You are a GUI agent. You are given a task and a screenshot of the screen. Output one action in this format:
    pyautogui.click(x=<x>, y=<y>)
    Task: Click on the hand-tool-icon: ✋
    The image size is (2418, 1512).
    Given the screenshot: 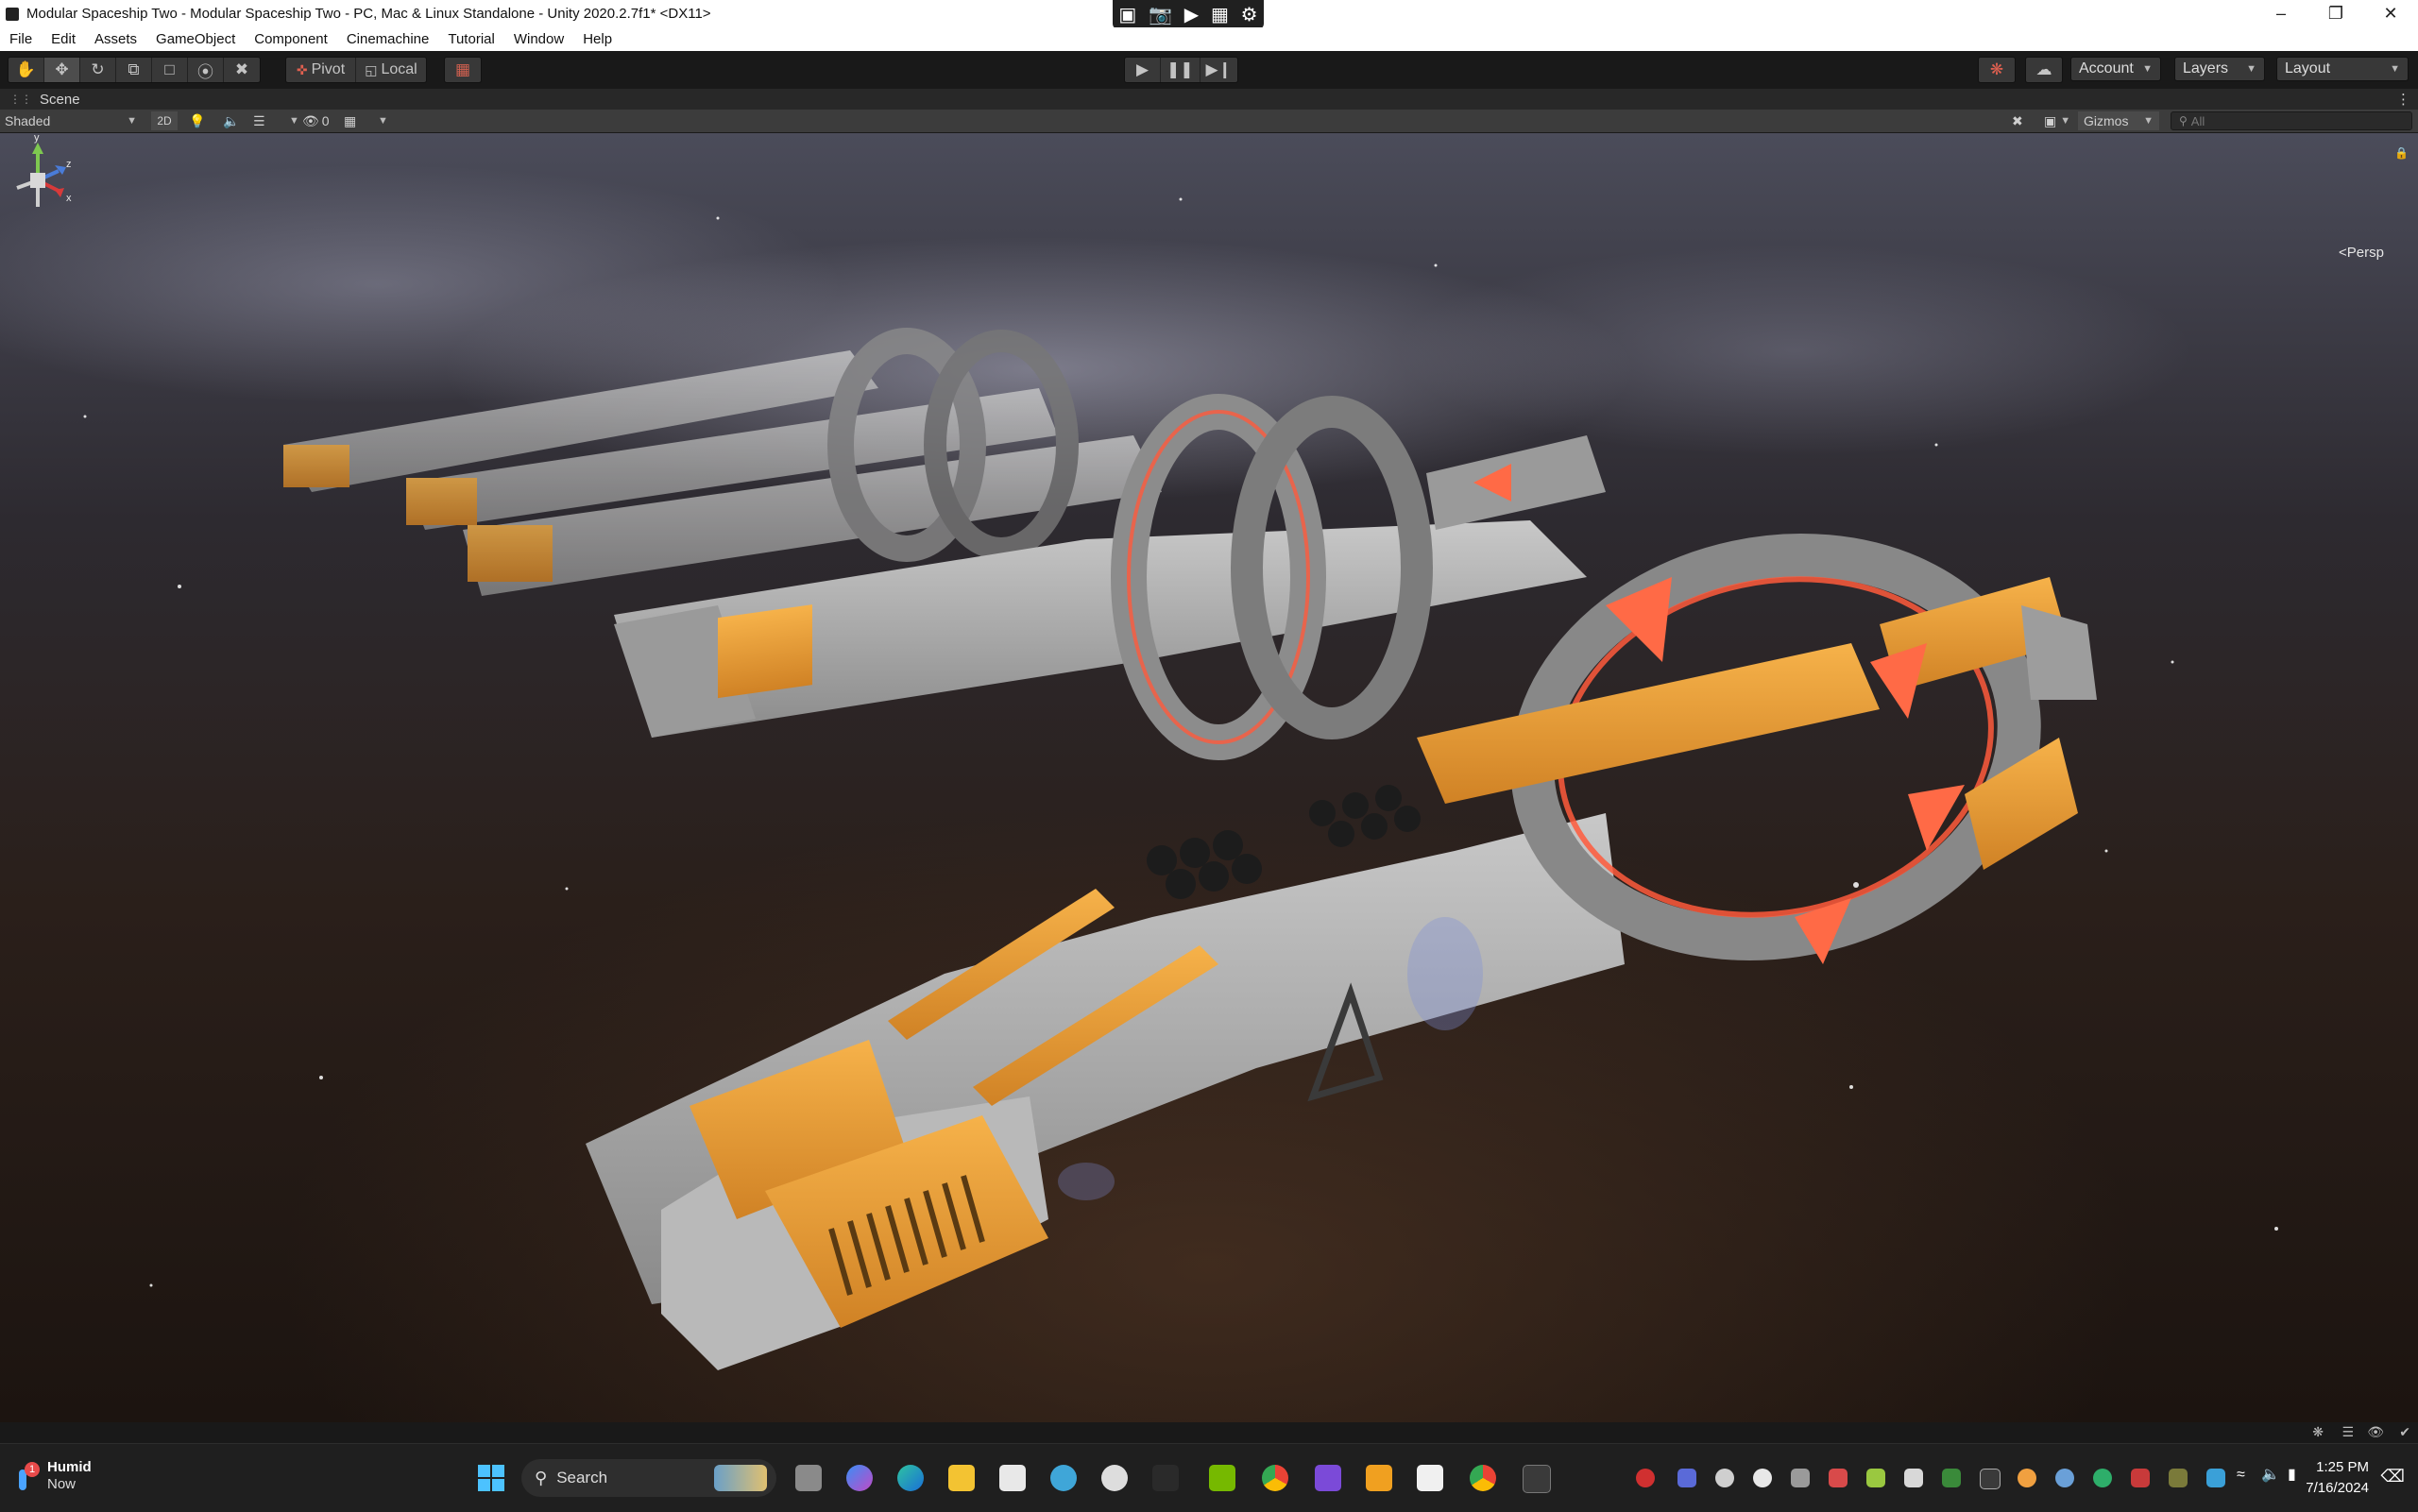 What is the action you would take?
    pyautogui.click(x=26, y=70)
    